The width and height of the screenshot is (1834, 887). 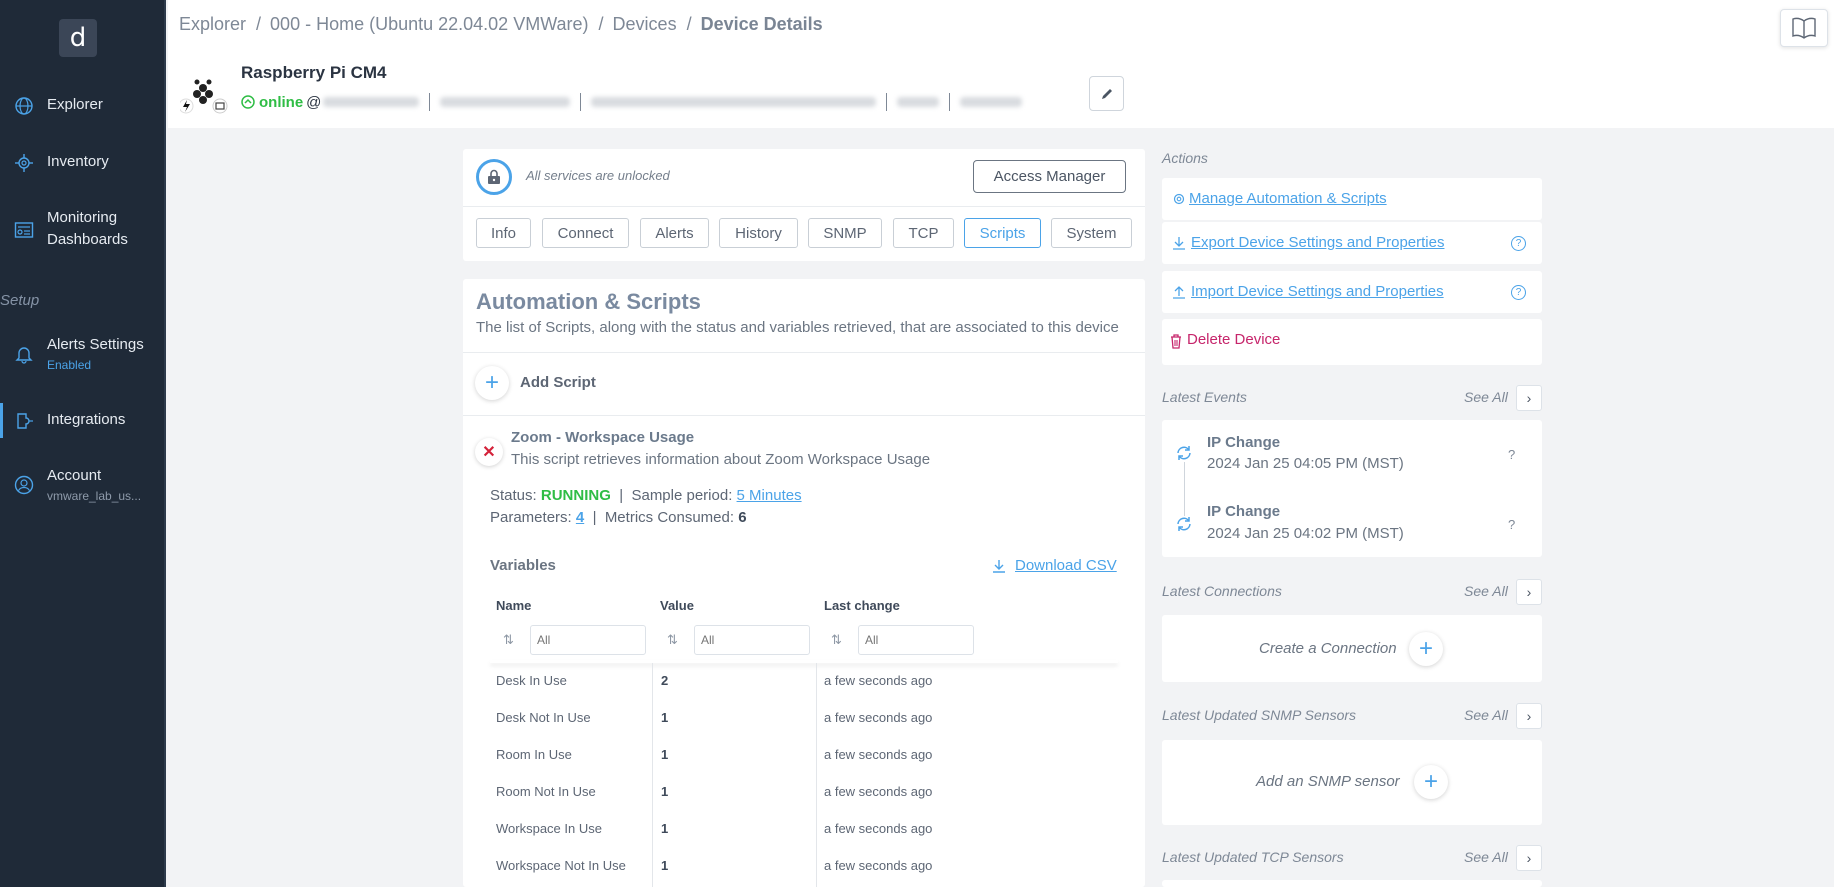 What do you see at coordinates (1529, 858) in the screenshot?
I see `tcp-next-button: ›` at bounding box center [1529, 858].